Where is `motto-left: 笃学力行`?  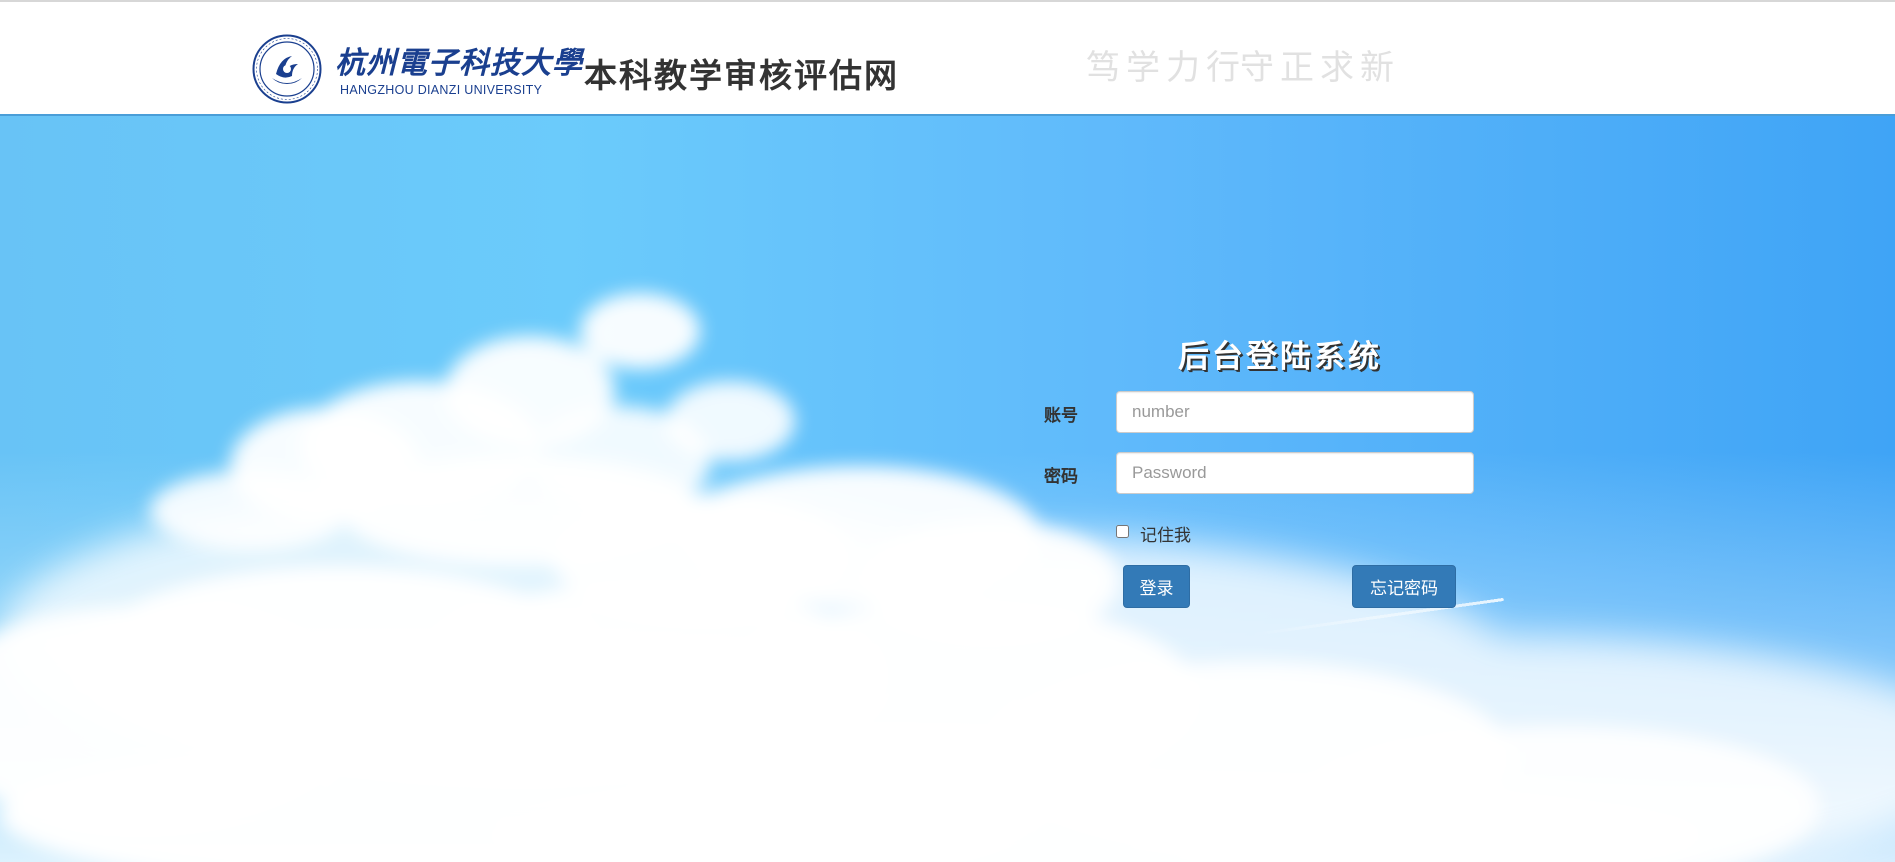 motto-left: 笃学力行 is located at coordinates (1166, 68).